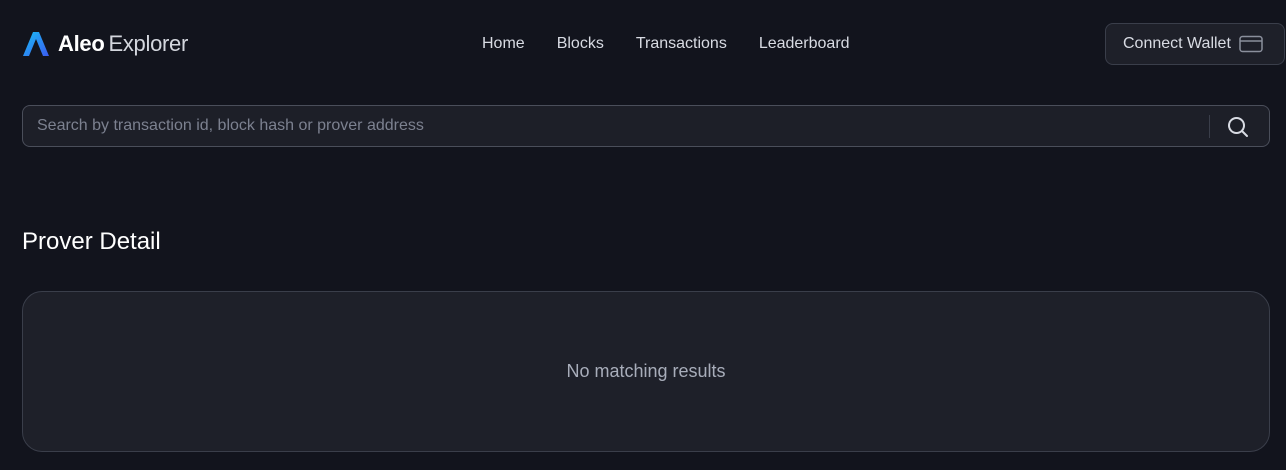  I want to click on search-divider, so click(1209, 126).